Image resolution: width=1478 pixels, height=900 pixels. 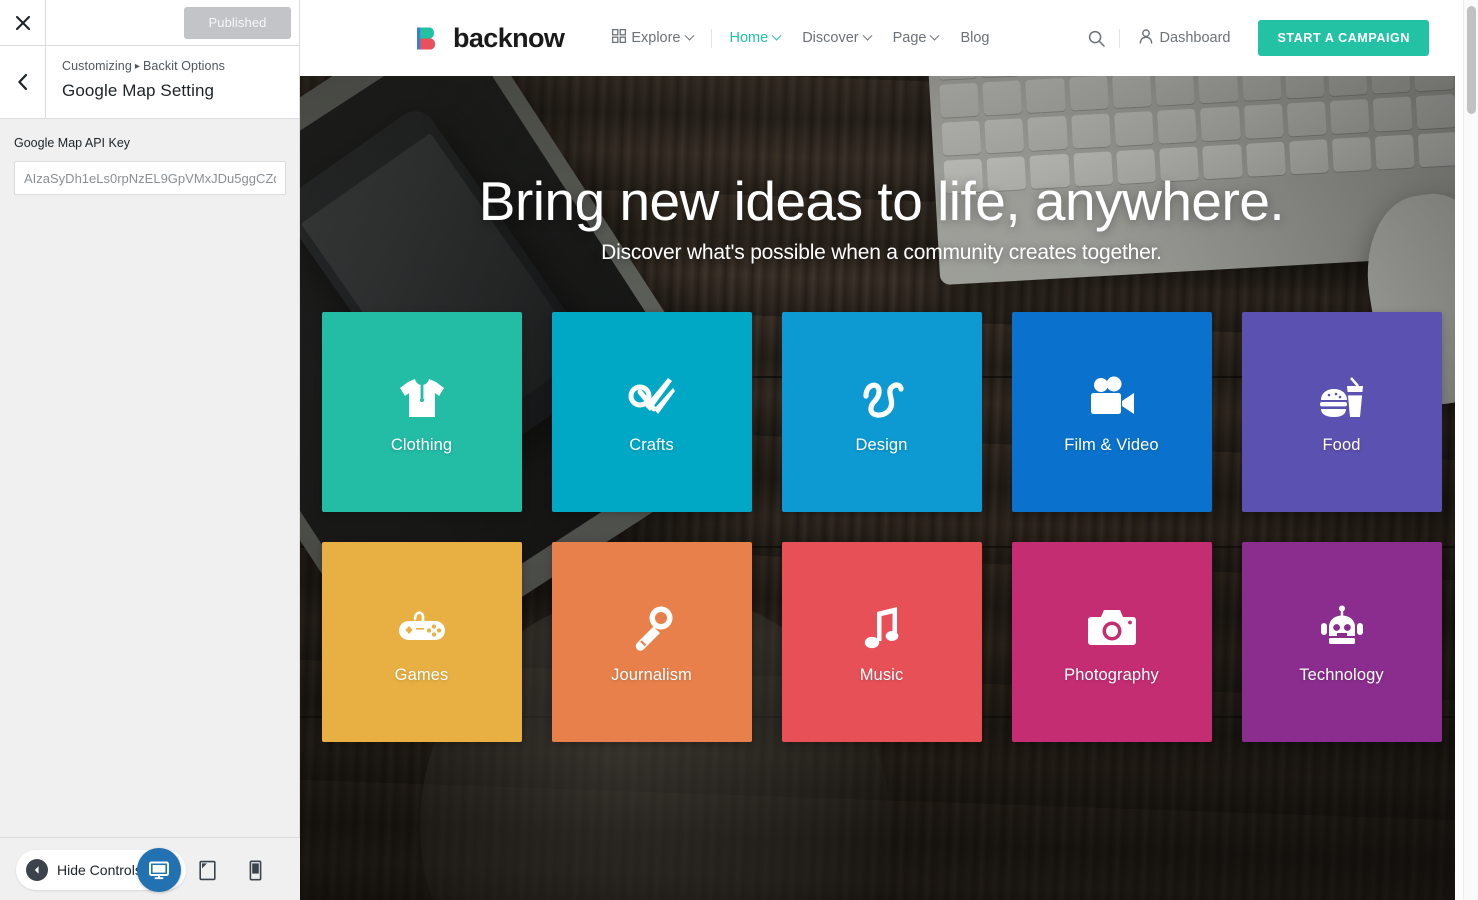 I want to click on category-tile-crafts: Crafts, so click(x=651, y=412).